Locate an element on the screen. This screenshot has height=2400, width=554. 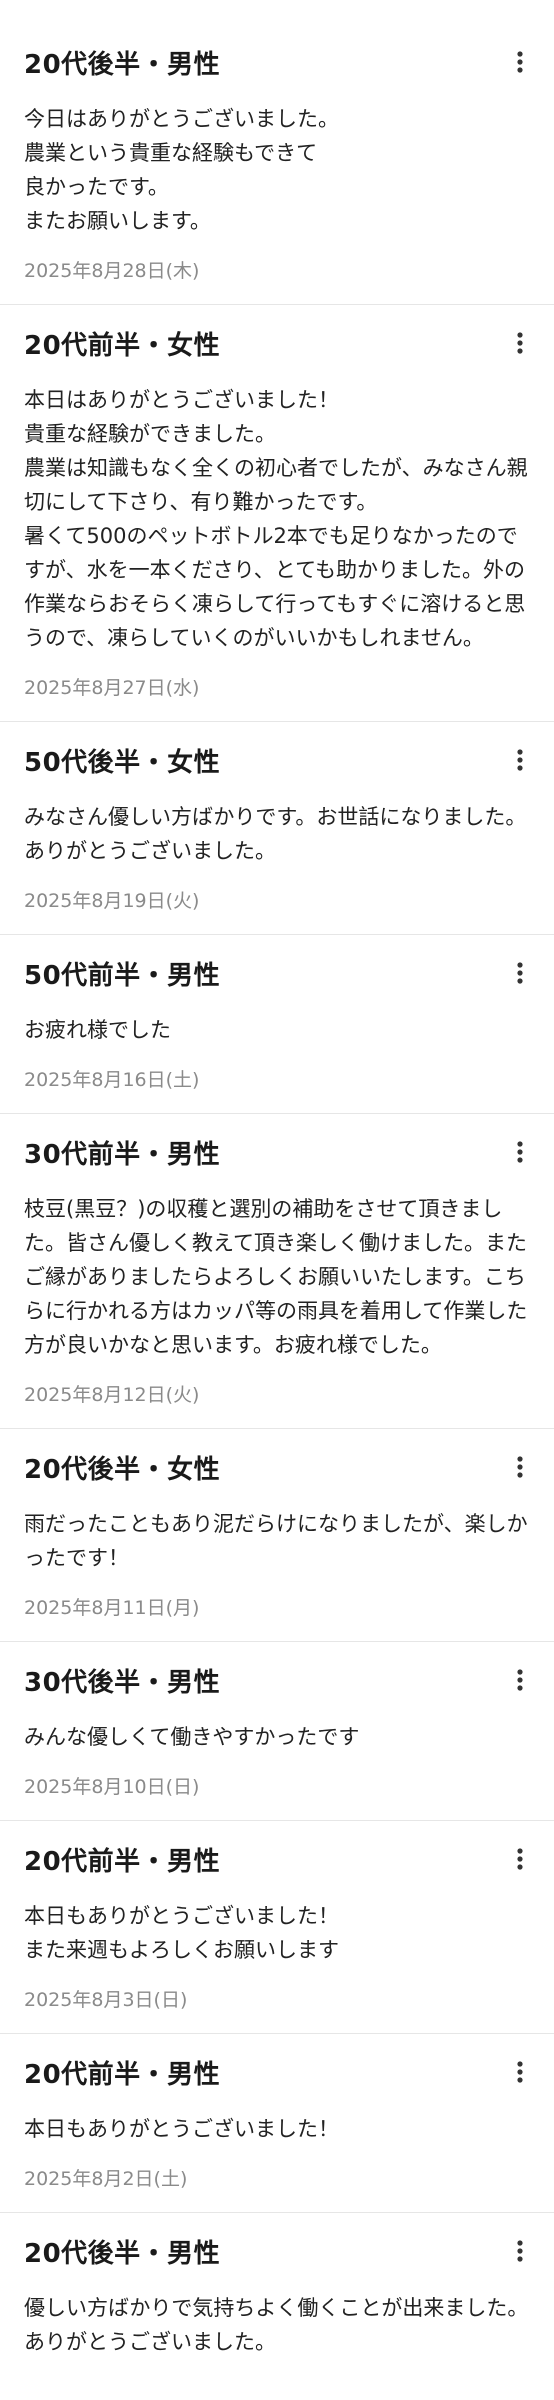
review-text: お疲れ様でした is located at coordinates (97, 1030).